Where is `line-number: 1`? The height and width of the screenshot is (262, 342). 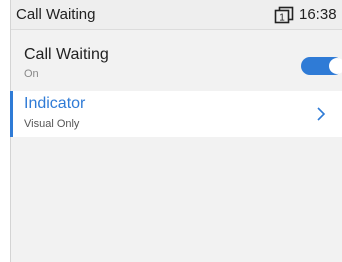
line-number: 1 is located at coordinates (282, 18).